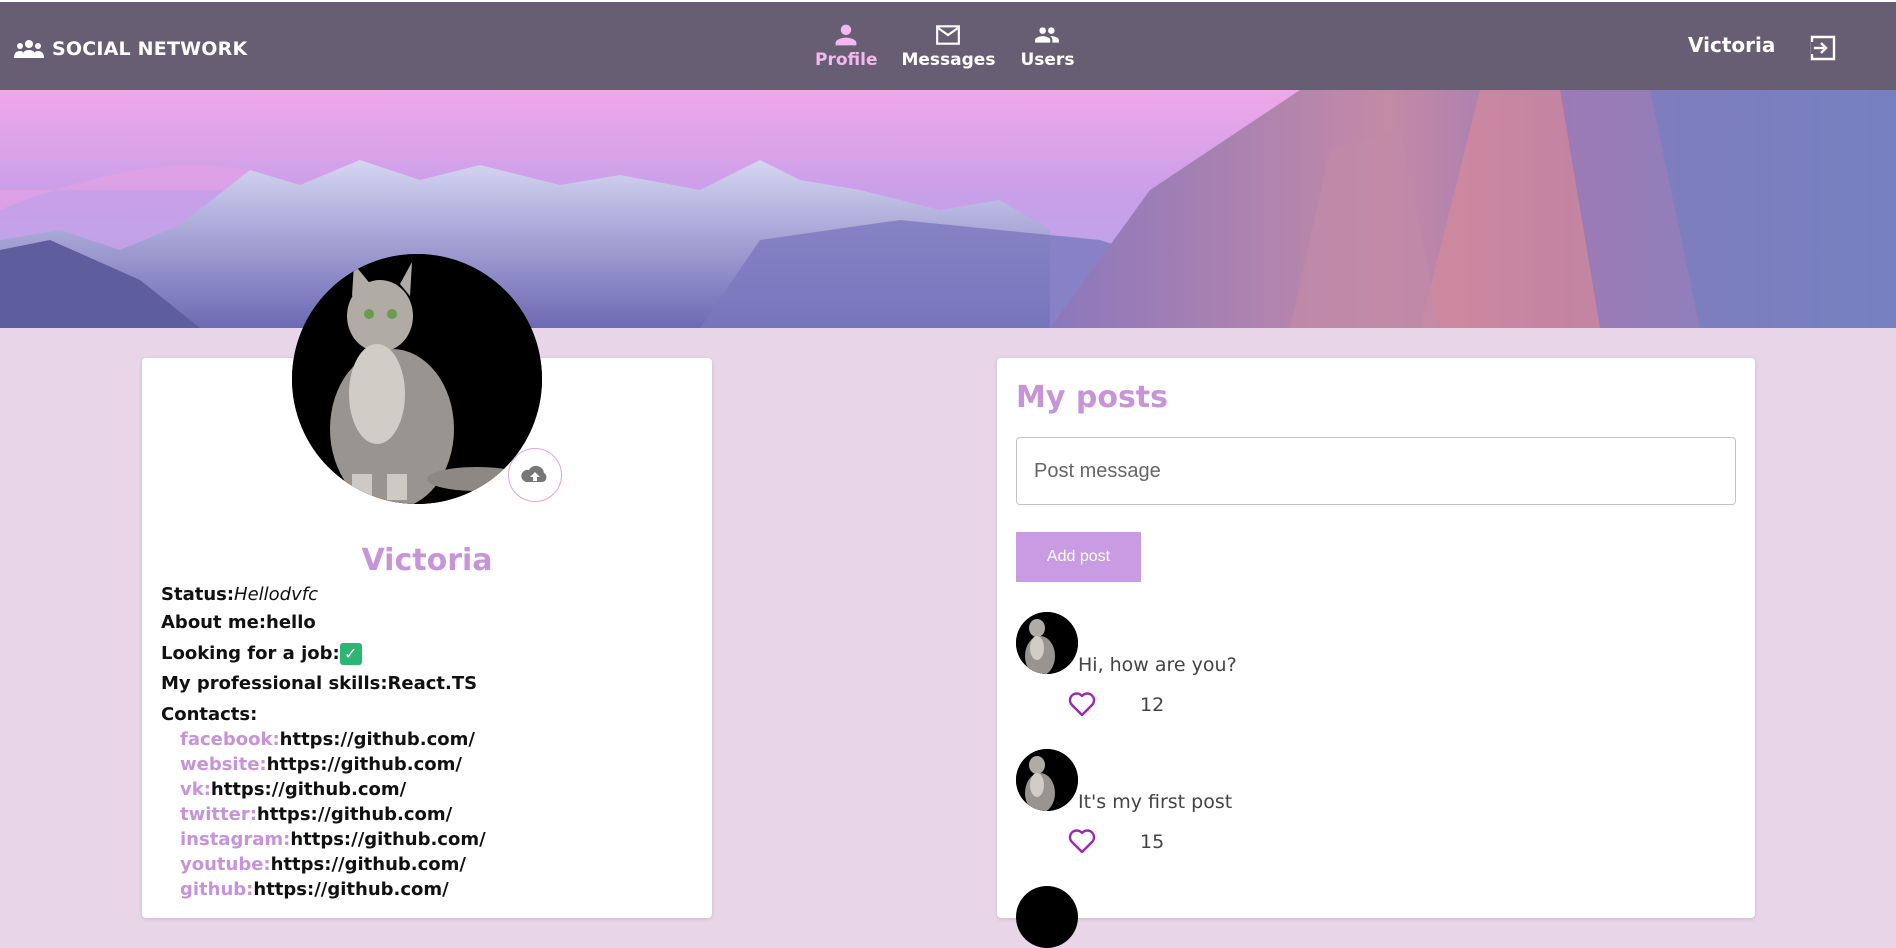 Image resolution: width=1896 pixels, height=948 pixels. I want to click on contact-key: youtube:, so click(225, 864).